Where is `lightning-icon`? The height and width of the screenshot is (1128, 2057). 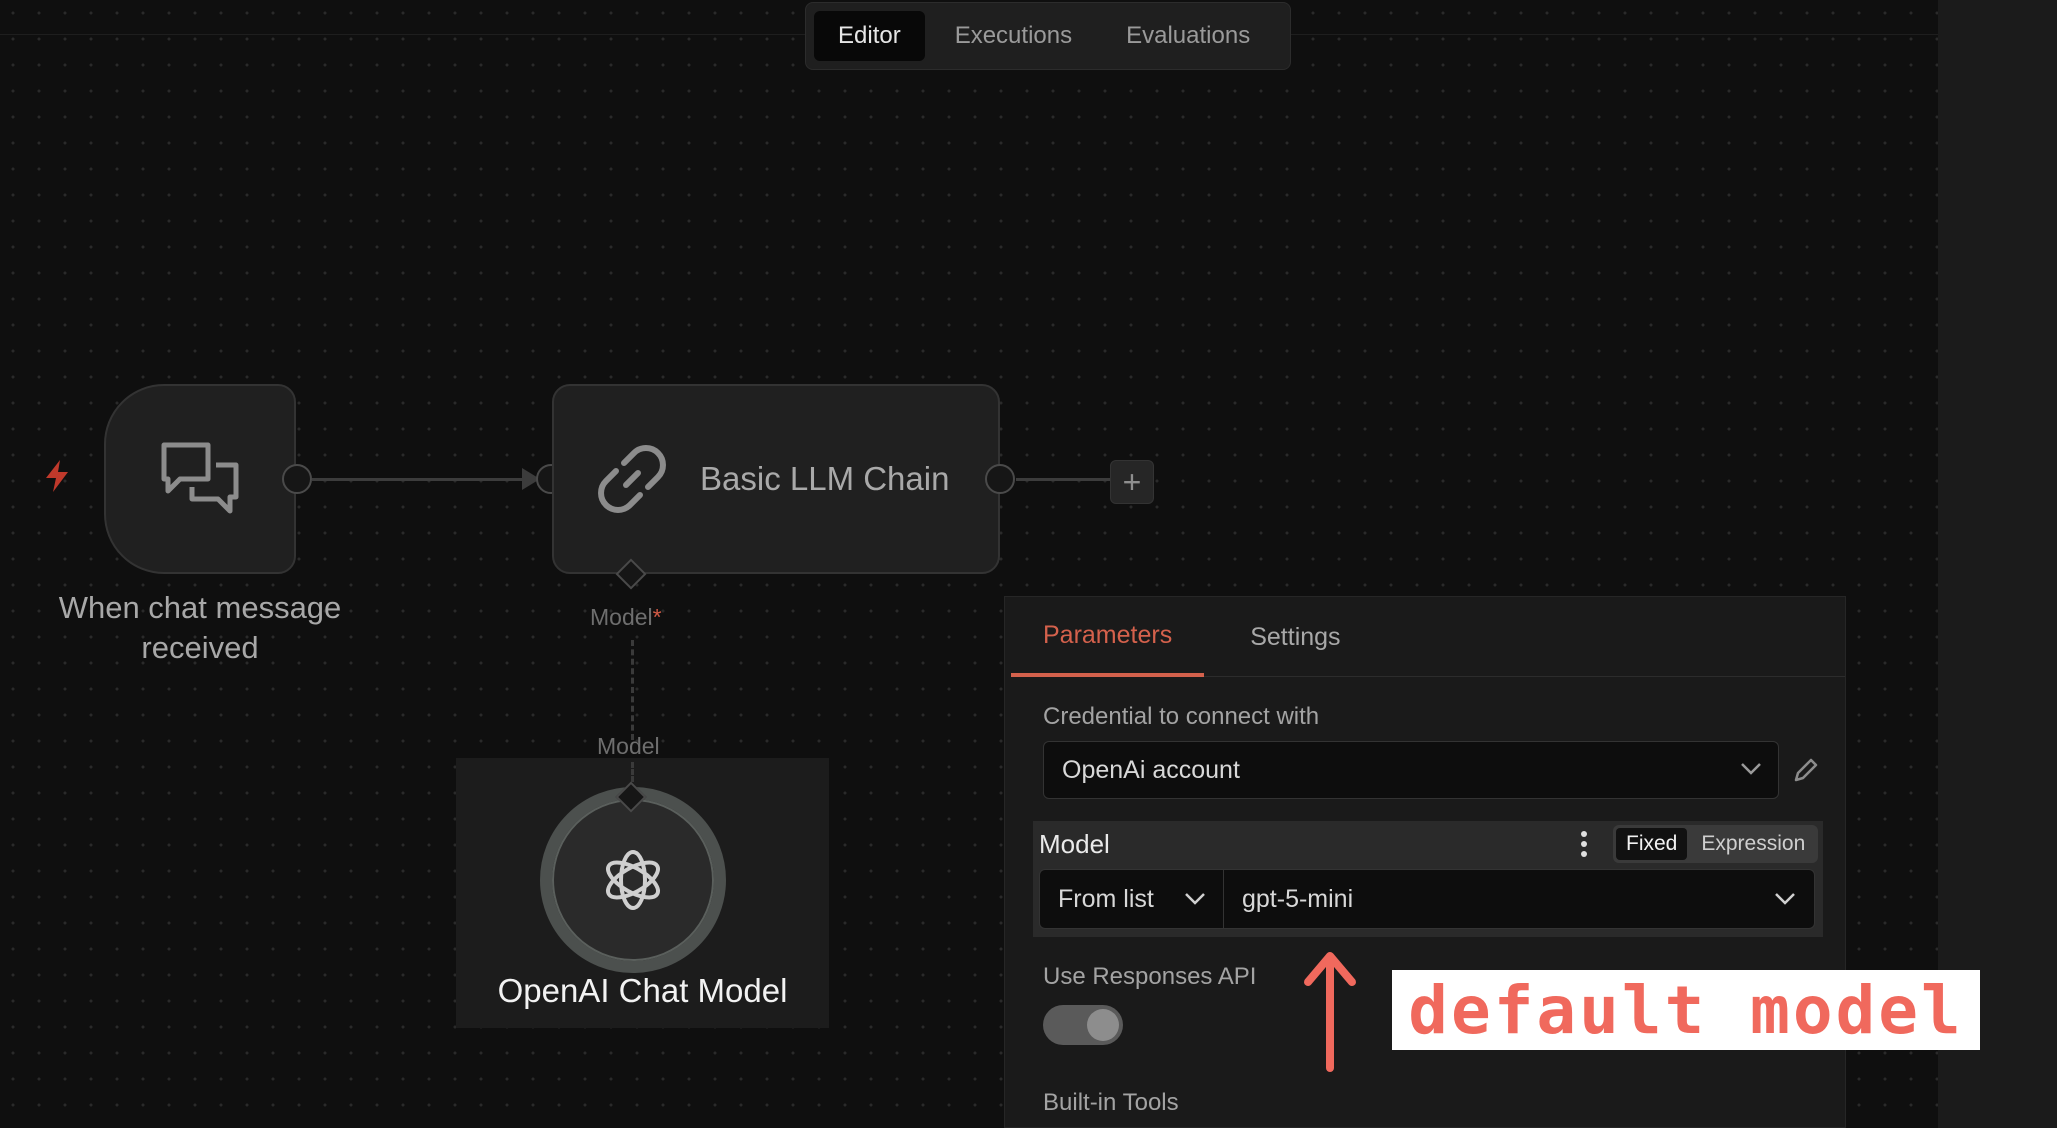 lightning-icon is located at coordinates (57, 476).